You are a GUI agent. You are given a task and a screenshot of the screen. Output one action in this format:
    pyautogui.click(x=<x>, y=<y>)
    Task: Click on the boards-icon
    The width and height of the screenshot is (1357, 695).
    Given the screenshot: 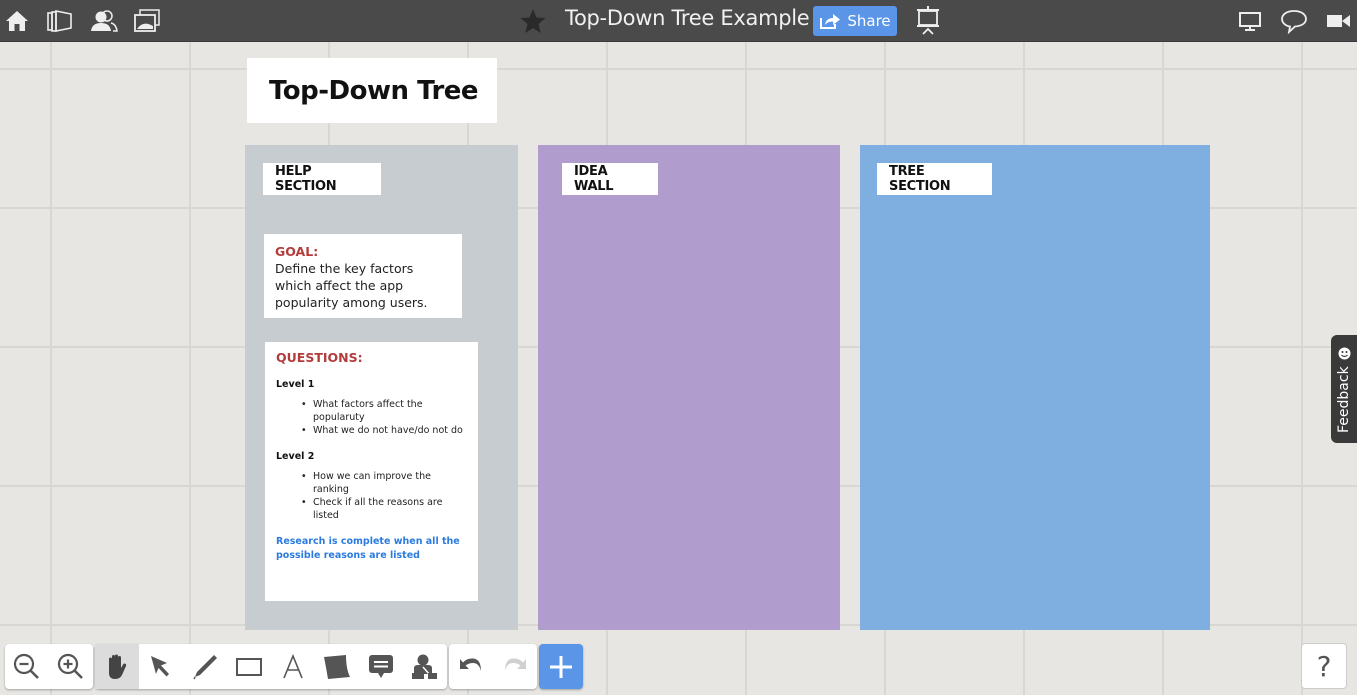 What is the action you would take?
    pyautogui.click(x=60, y=21)
    